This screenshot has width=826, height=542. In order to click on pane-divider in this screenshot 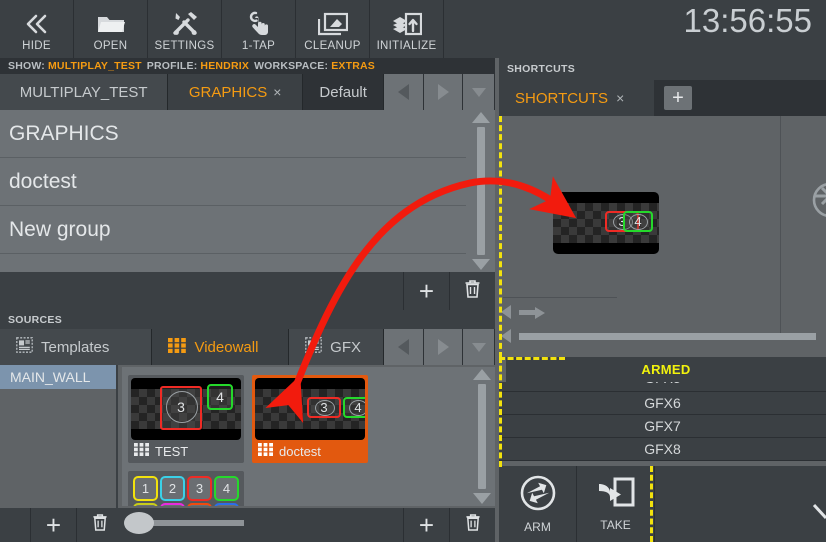, I will do `click(780, 205)`.